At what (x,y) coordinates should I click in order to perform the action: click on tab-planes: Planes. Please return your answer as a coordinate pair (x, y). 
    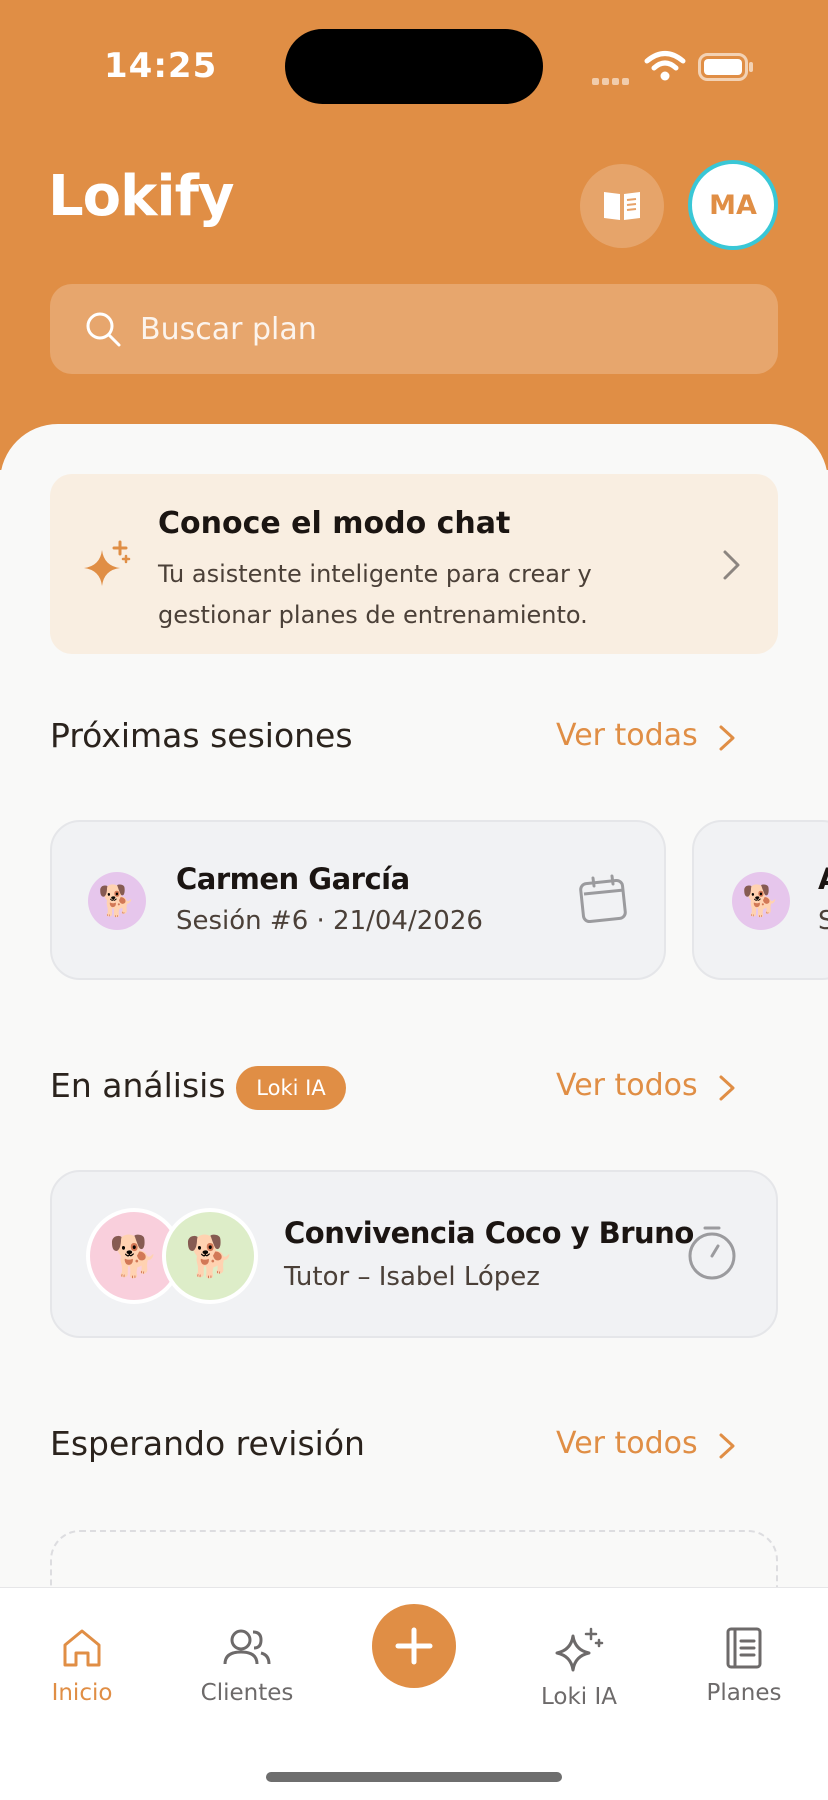
    Looking at the image, I should click on (744, 1666).